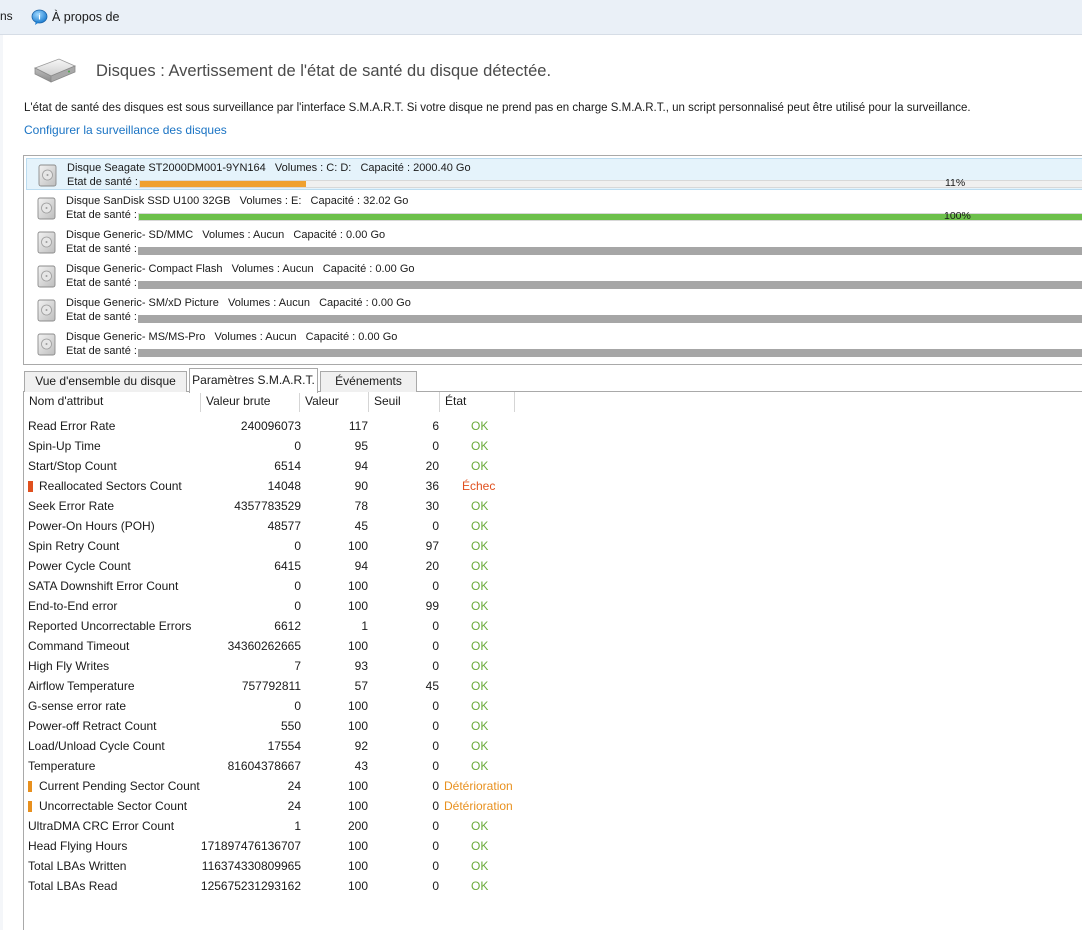 Image resolution: width=1082 pixels, height=930 pixels. I want to click on attribute-name: Seek Error Rate, so click(71, 506).